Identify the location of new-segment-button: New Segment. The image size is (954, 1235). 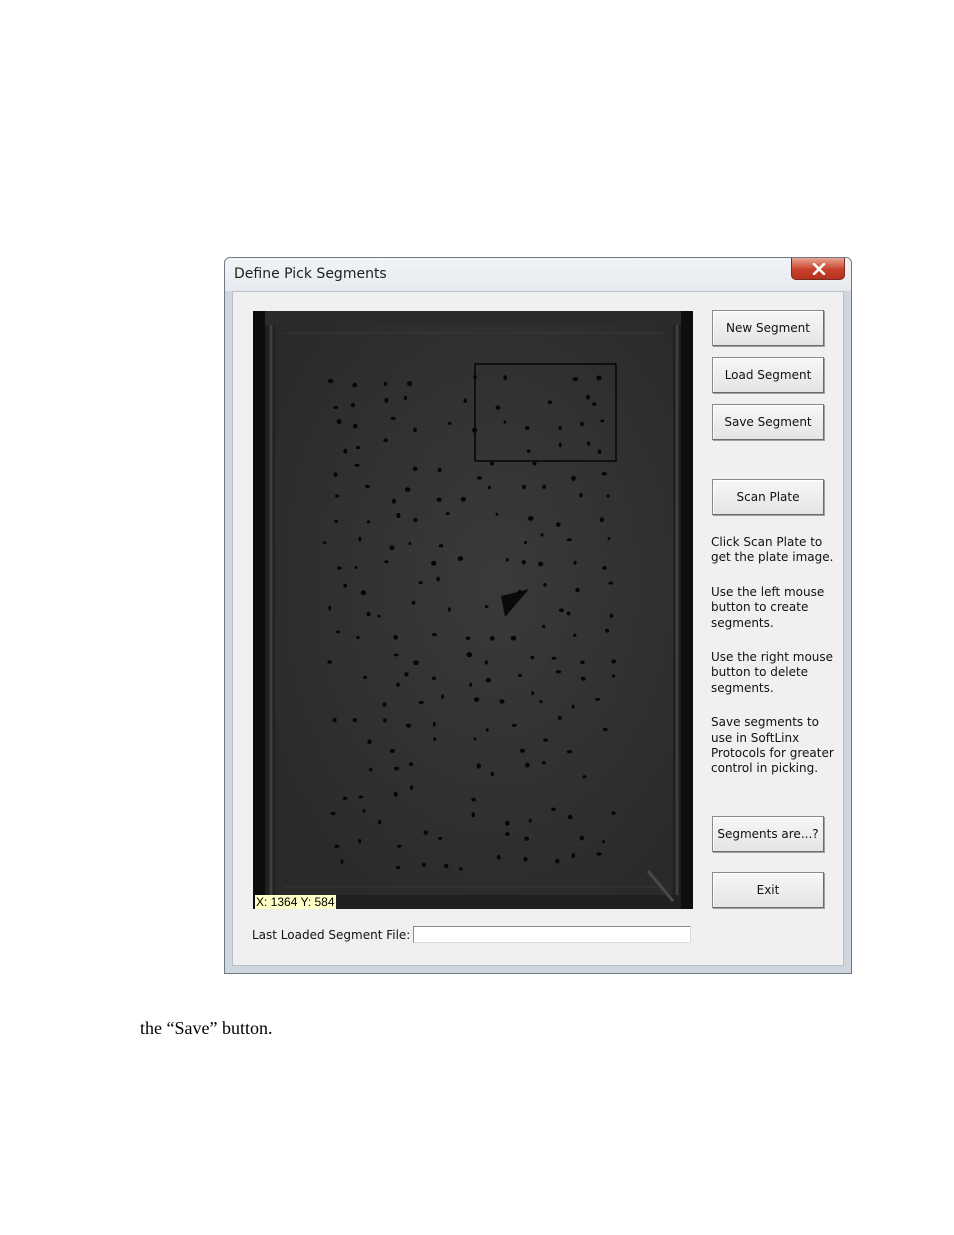
(768, 328).